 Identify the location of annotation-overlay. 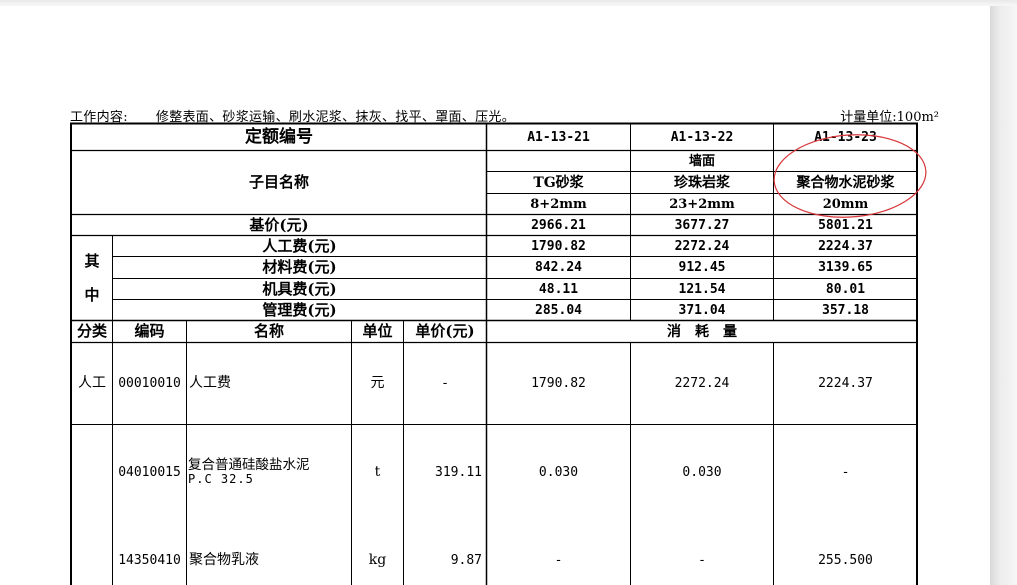
(850, 176).